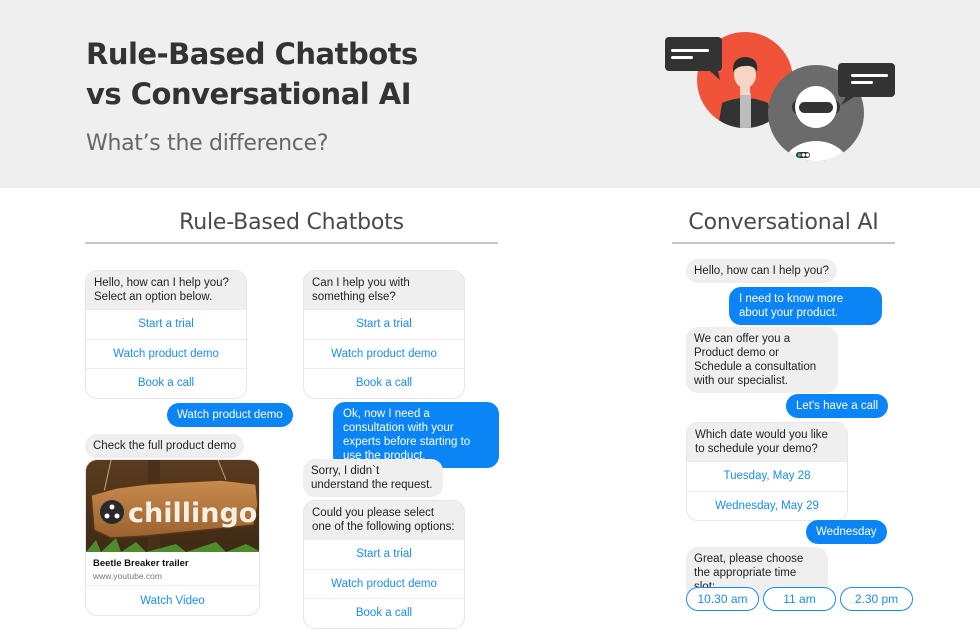  I want to click on bot-prompt: Can I help you with something else?, so click(384, 290).